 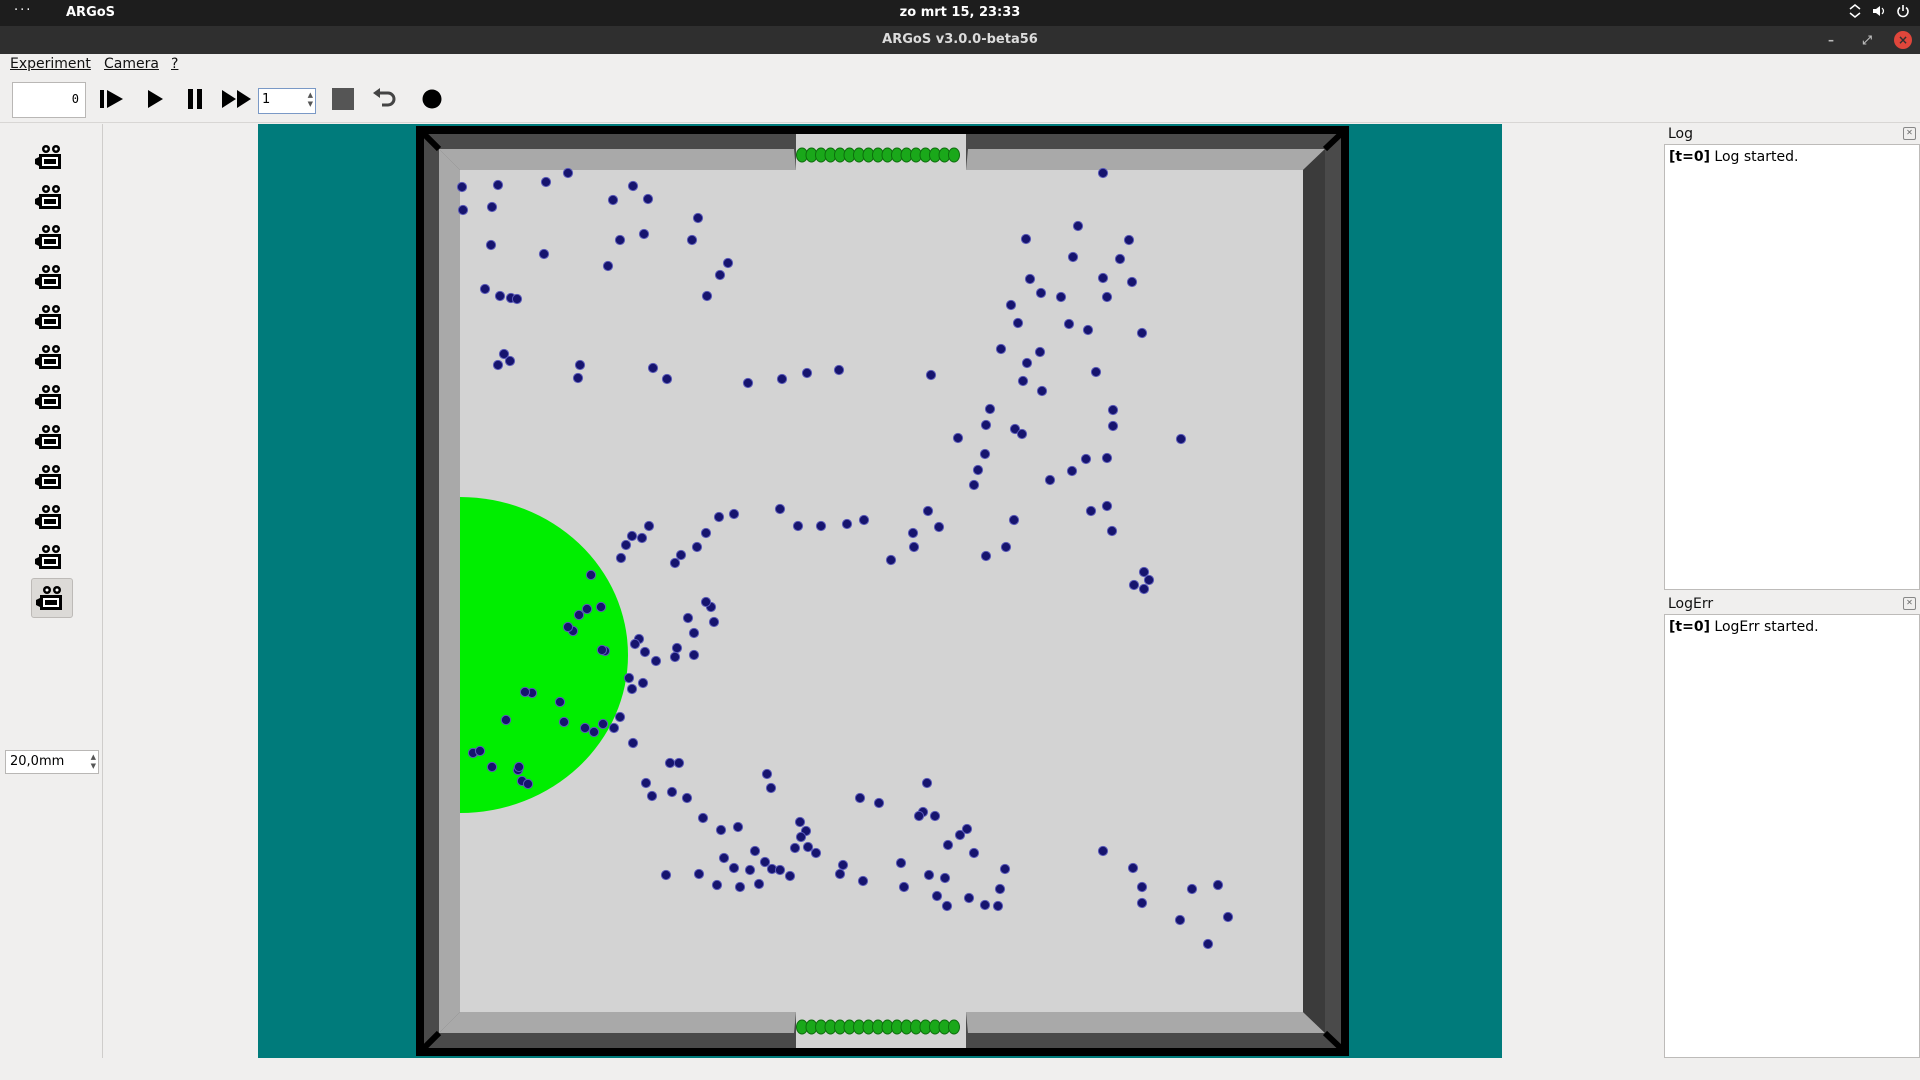 What do you see at coordinates (112, 99) in the screenshot?
I see `step-button` at bounding box center [112, 99].